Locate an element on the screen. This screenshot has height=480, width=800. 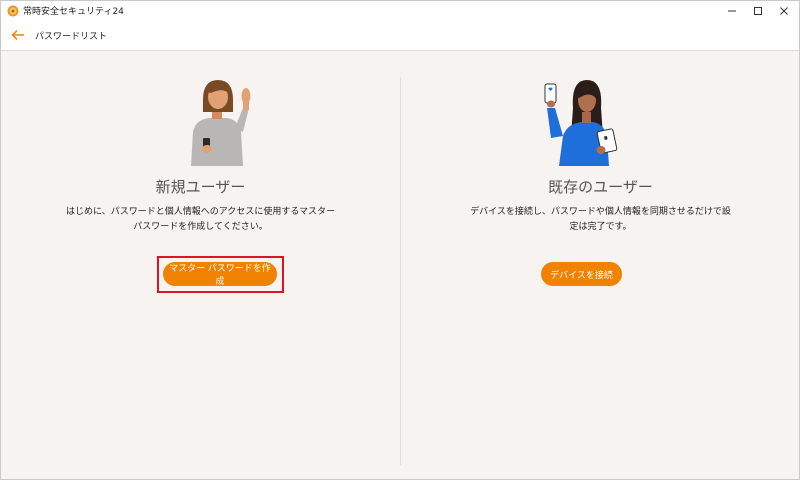
waving-user-illustration is located at coordinates (221, 123).